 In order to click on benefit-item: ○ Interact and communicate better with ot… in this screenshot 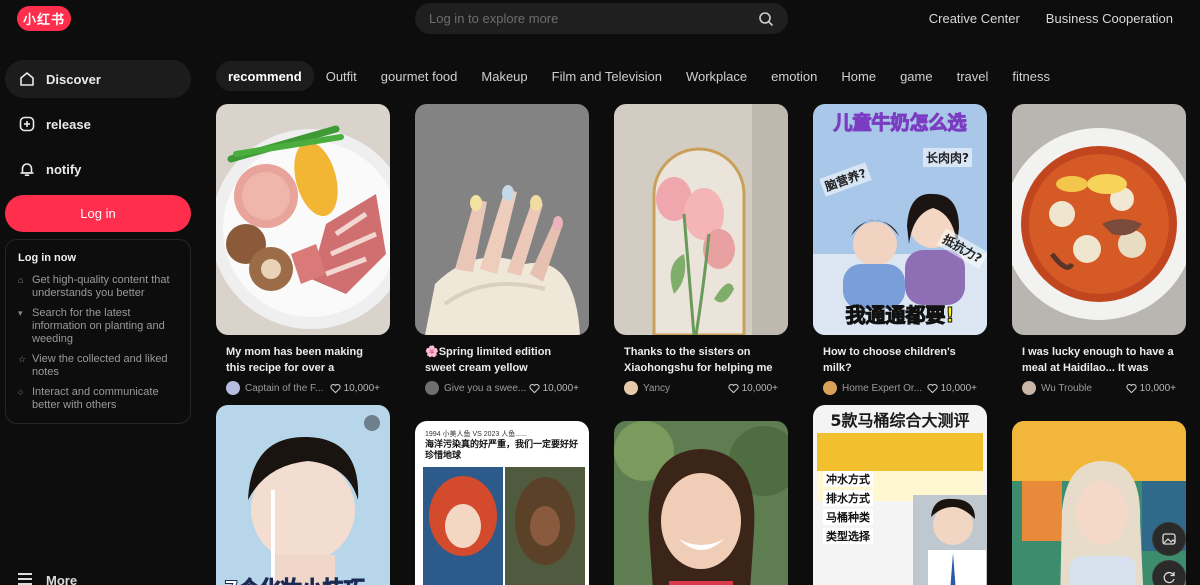, I will do `click(88, 398)`.